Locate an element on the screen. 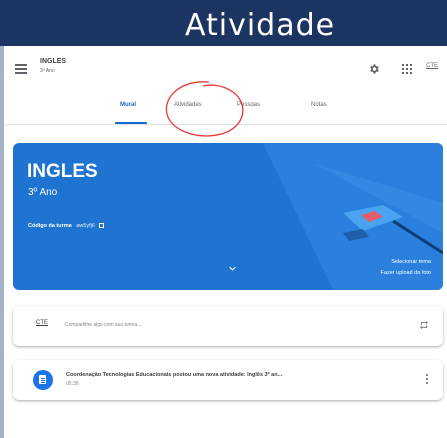 The height and width of the screenshot is (438, 447). tab-notas: Notas is located at coordinates (319, 105).